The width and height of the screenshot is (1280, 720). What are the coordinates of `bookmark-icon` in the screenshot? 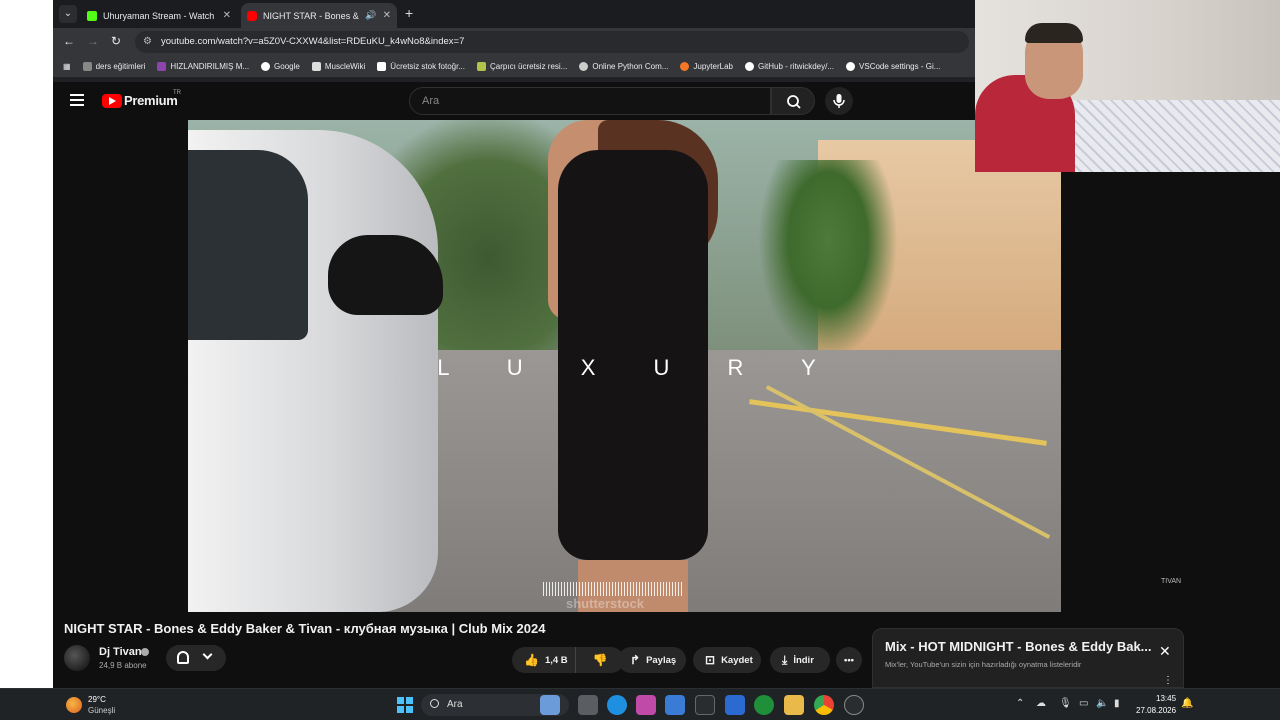 It's located at (87, 66).